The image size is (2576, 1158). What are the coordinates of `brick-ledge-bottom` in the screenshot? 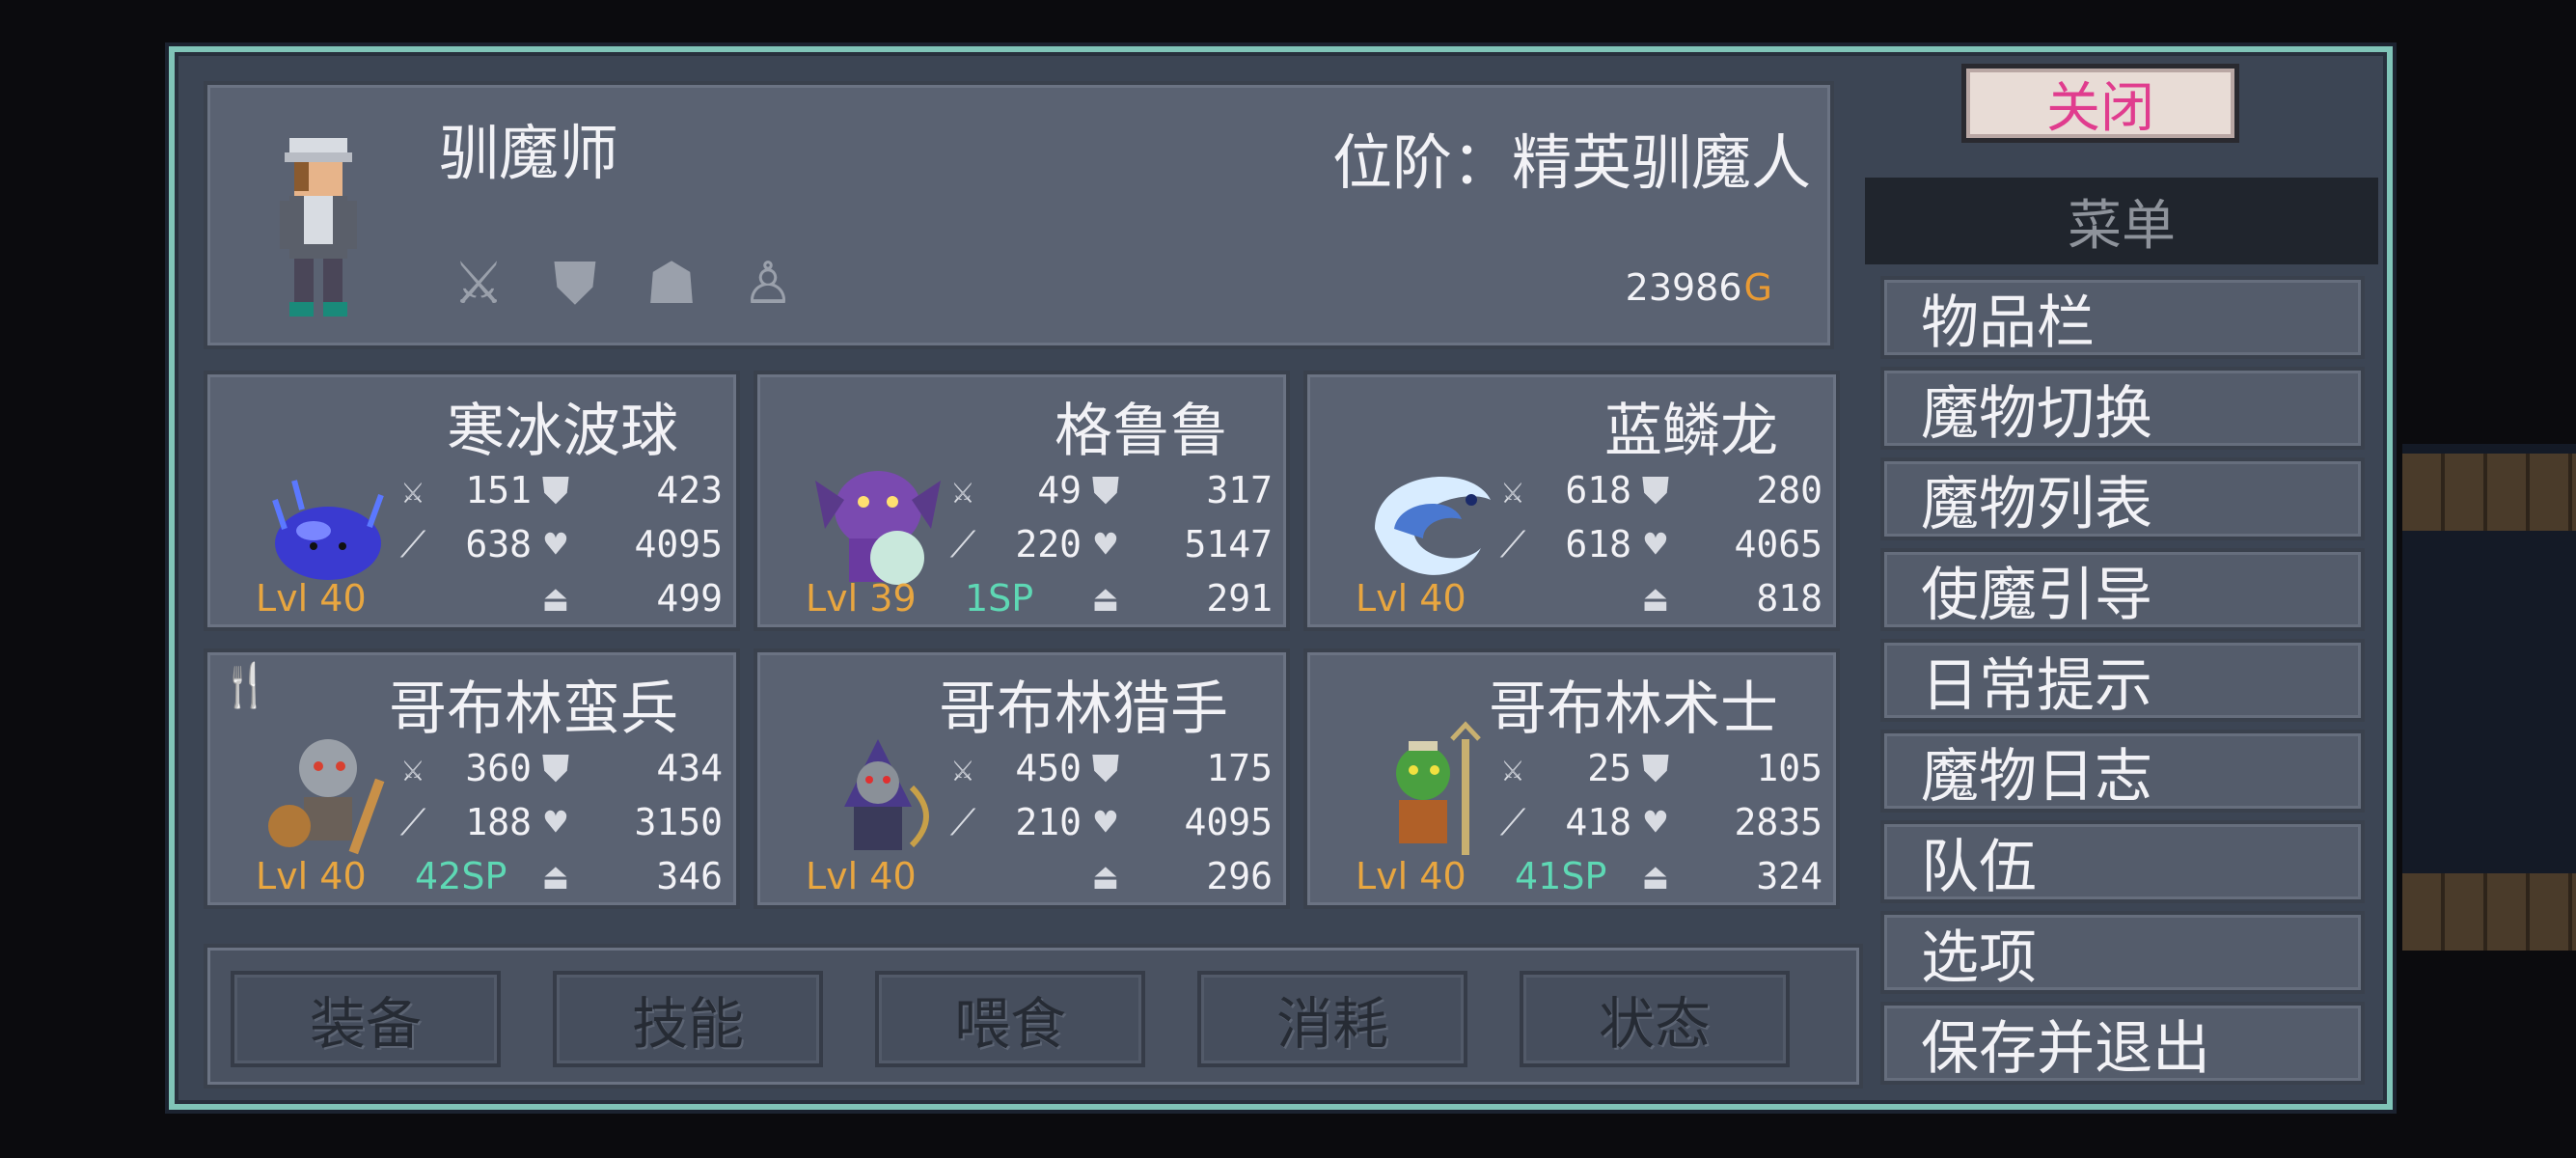 It's located at (2489, 912).